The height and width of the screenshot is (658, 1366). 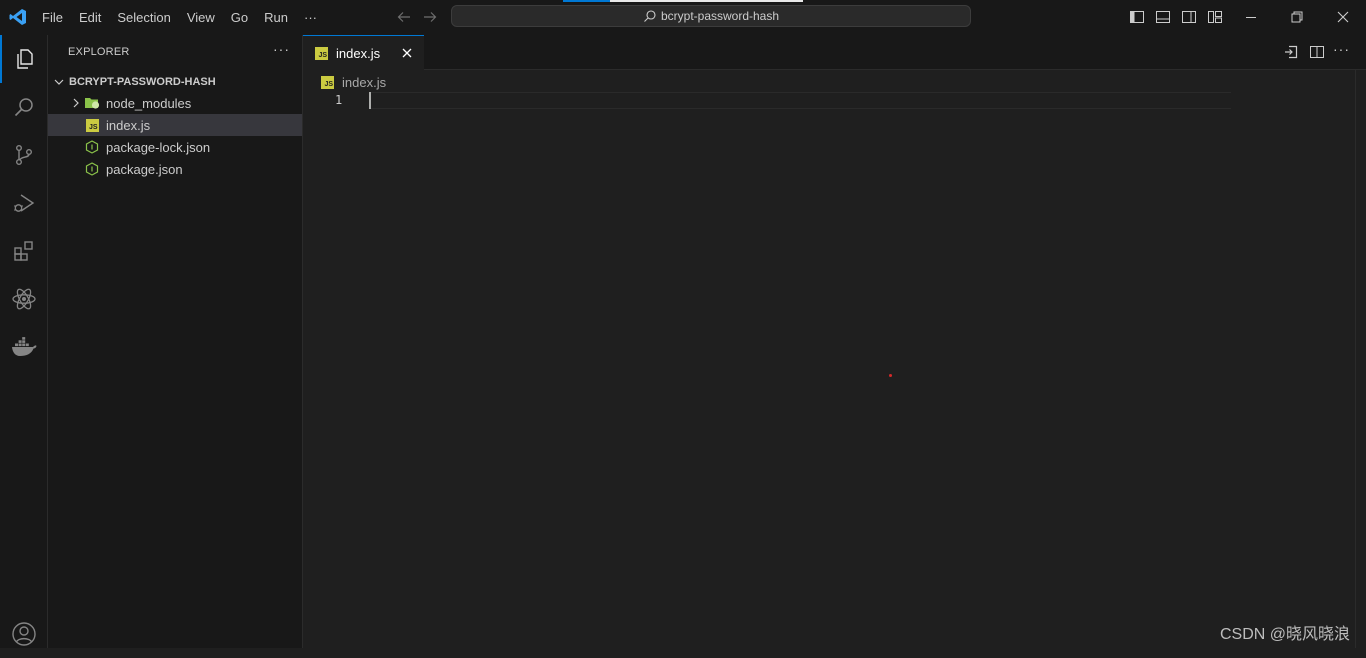 What do you see at coordinates (800, 100) in the screenshot?
I see `current-line-highlight` at bounding box center [800, 100].